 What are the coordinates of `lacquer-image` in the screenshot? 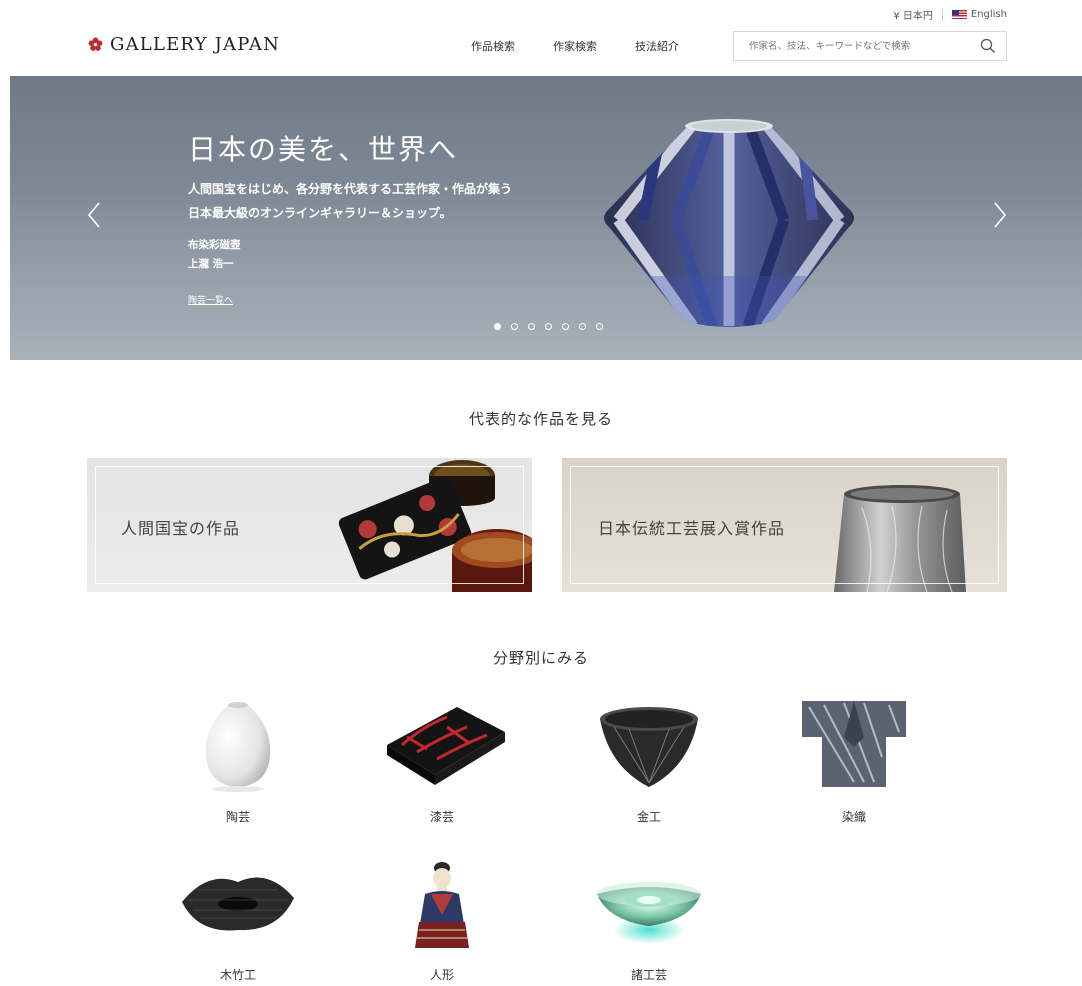 It's located at (442, 744).